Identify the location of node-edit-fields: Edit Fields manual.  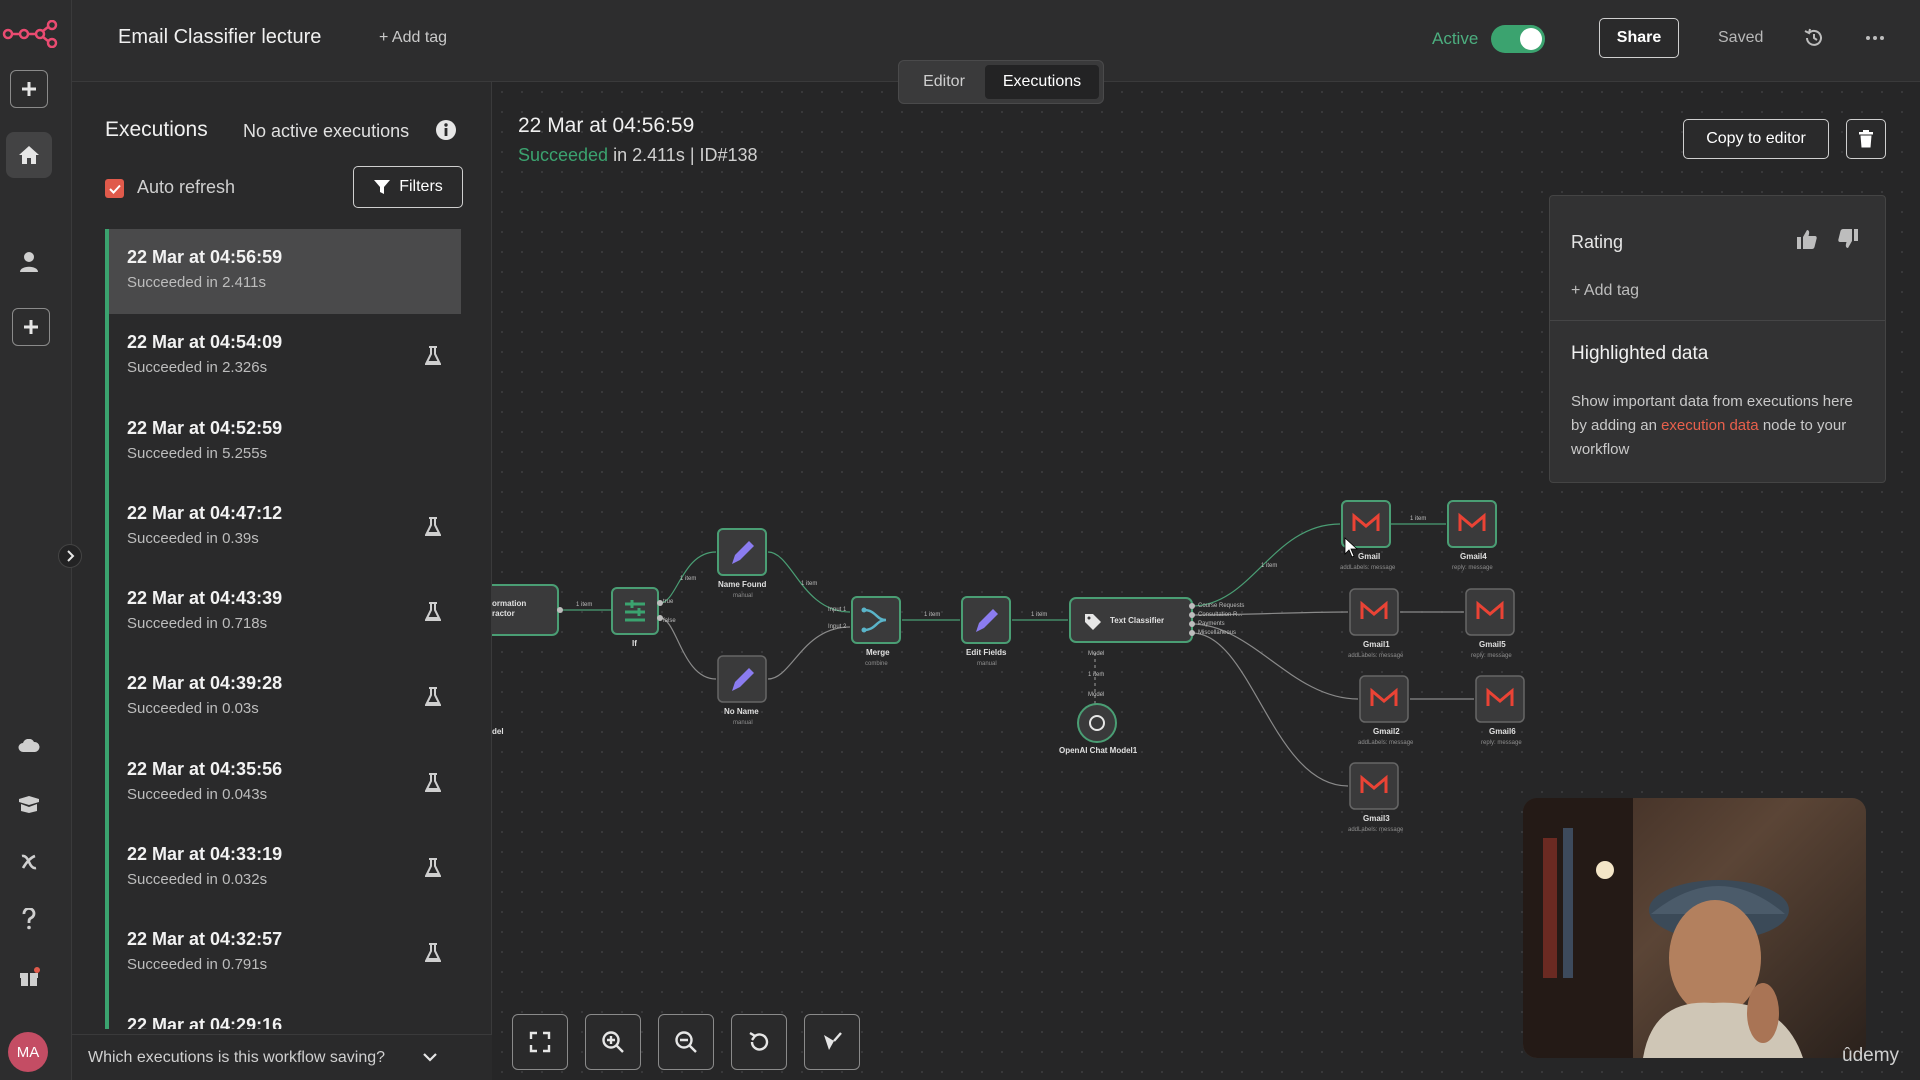
(986, 631).